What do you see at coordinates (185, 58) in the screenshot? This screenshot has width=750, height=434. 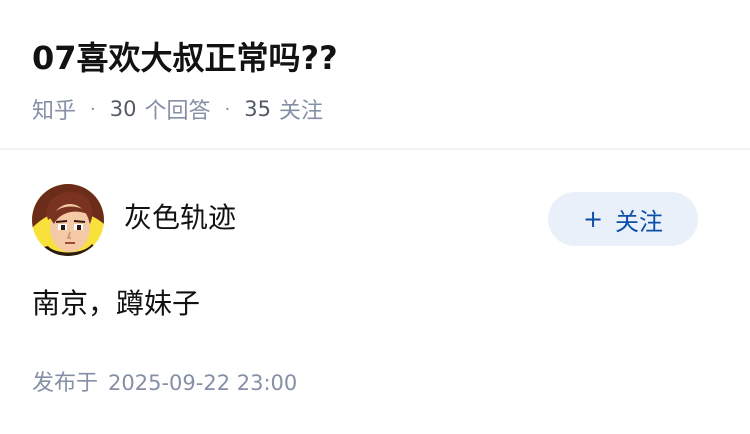 I see `question-title: 07喜欢大叔正常吗??` at bounding box center [185, 58].